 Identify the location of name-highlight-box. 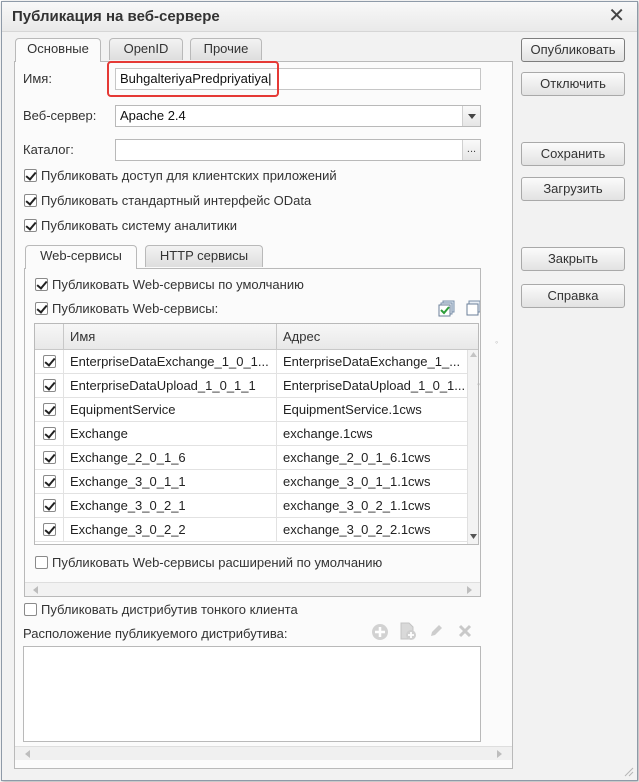
(193, 79).